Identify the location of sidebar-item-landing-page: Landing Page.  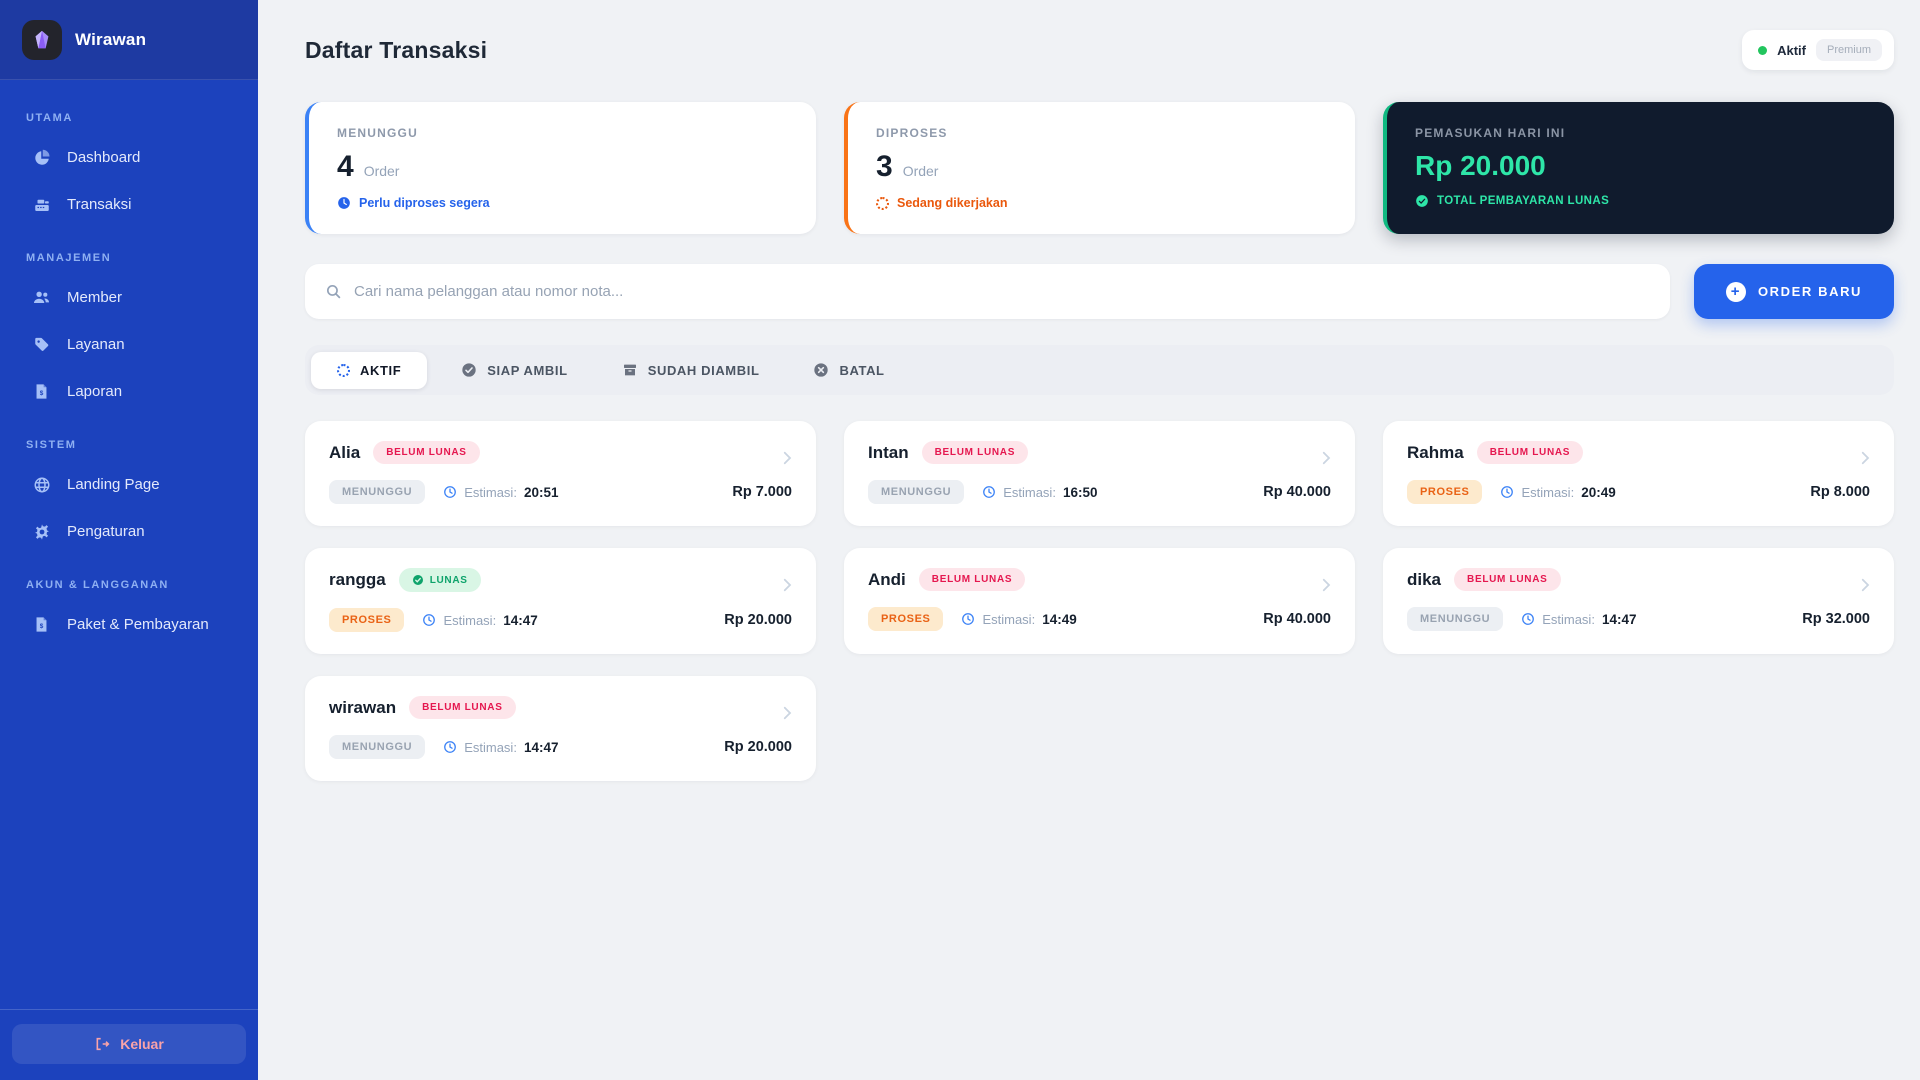
(129, 484).